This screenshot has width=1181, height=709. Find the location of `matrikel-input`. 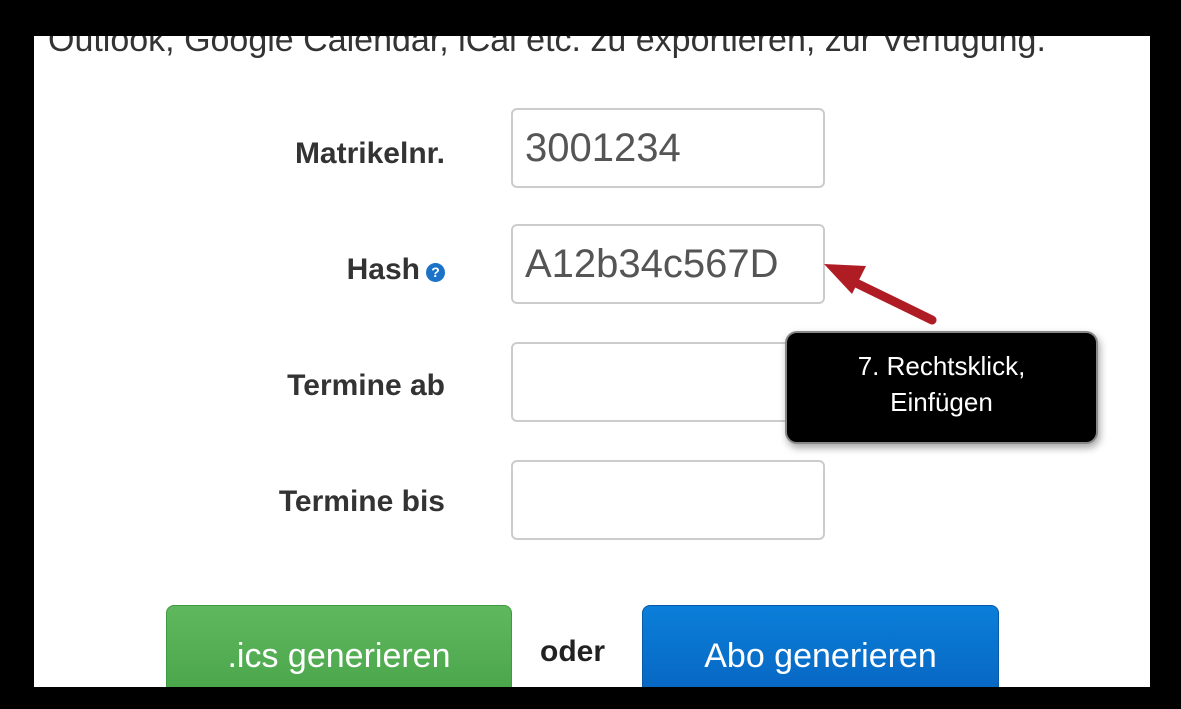

matrikel-input is located at coordinates (668, 148).